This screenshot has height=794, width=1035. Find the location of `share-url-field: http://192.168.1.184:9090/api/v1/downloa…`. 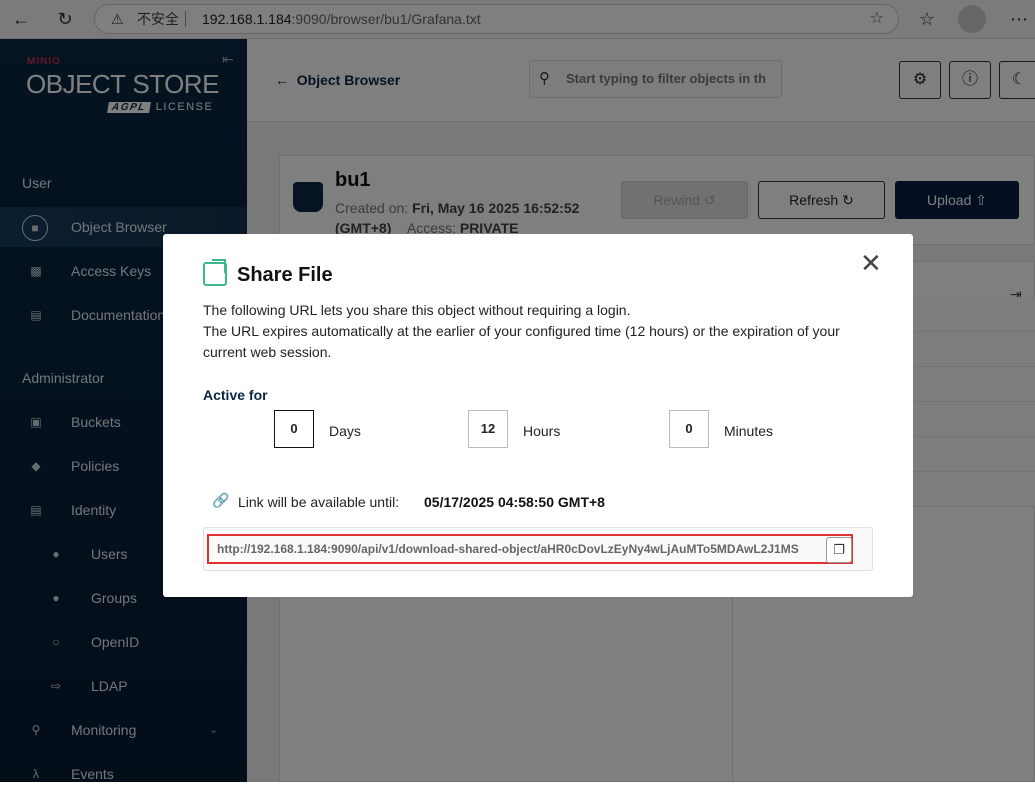

share-url-field: http://192.168.1.184:9090/api/v1/downloa… is located at coordinates (530, 549).